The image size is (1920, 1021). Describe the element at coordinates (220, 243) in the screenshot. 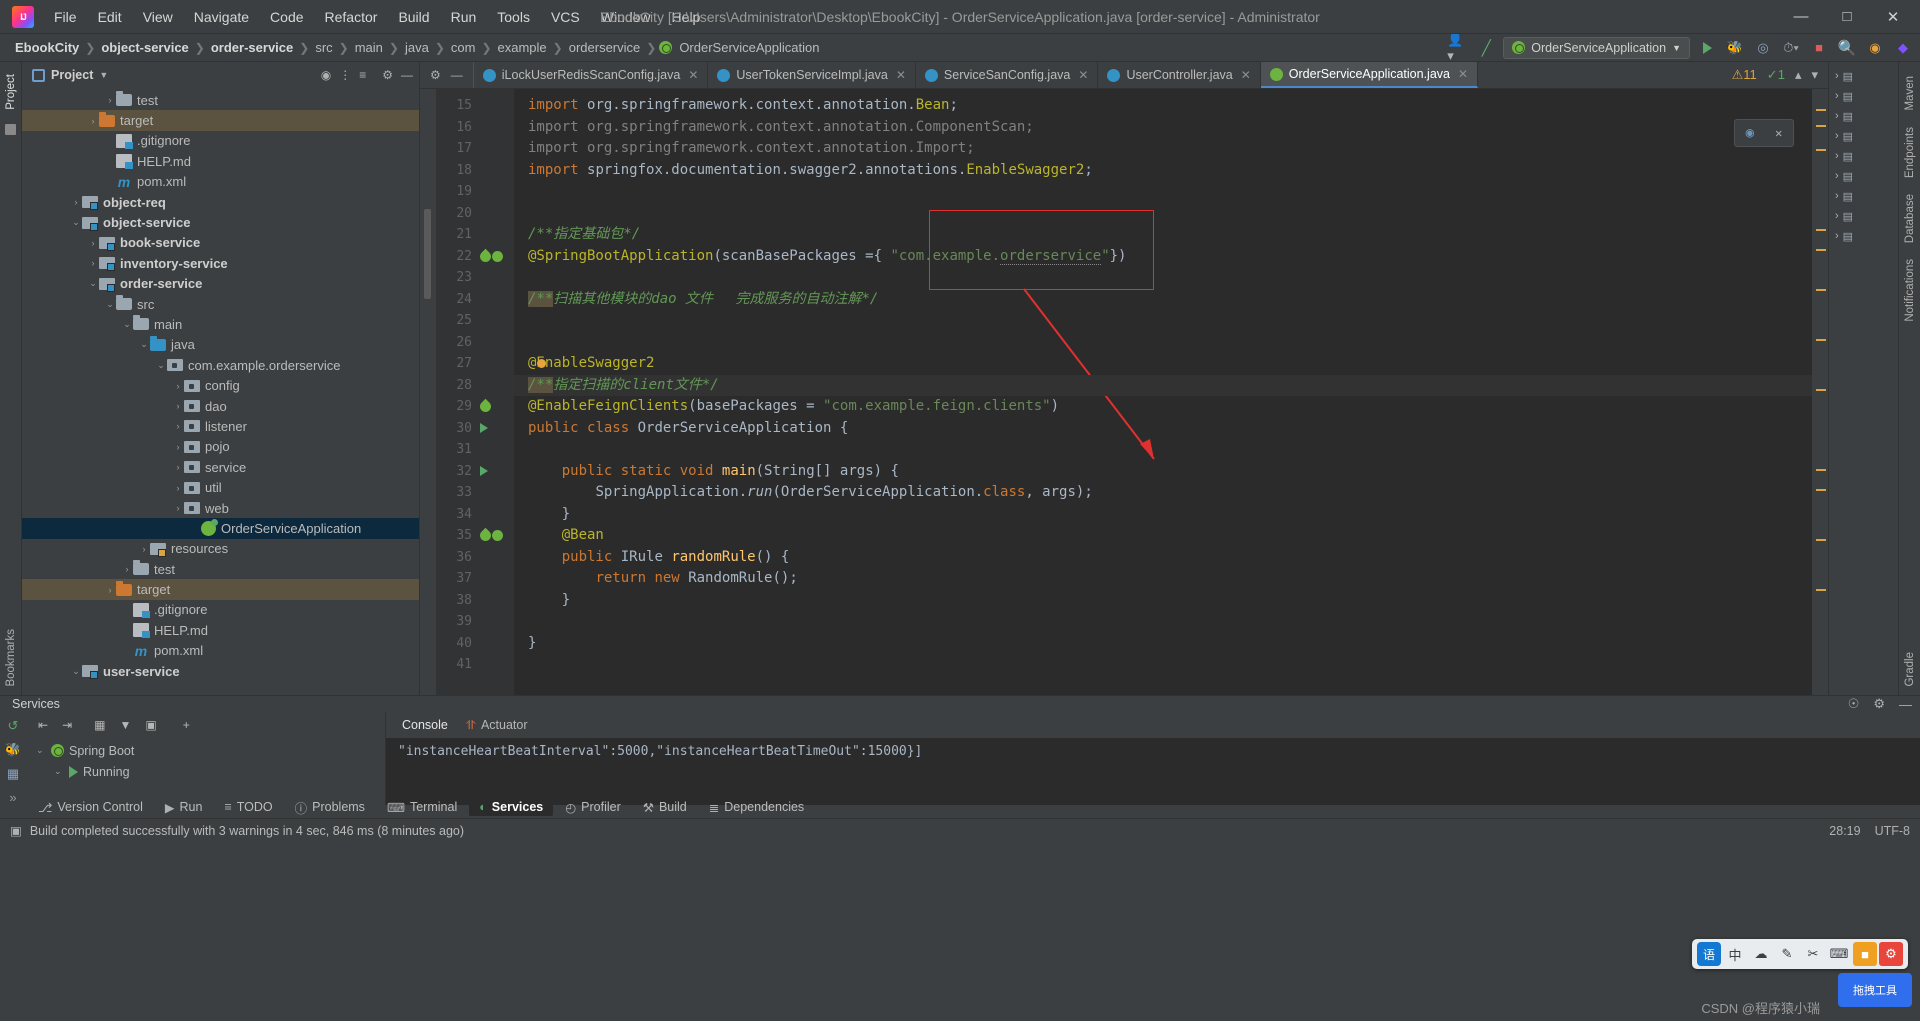

I see `tree-node-book-service: › book-service` at that location.